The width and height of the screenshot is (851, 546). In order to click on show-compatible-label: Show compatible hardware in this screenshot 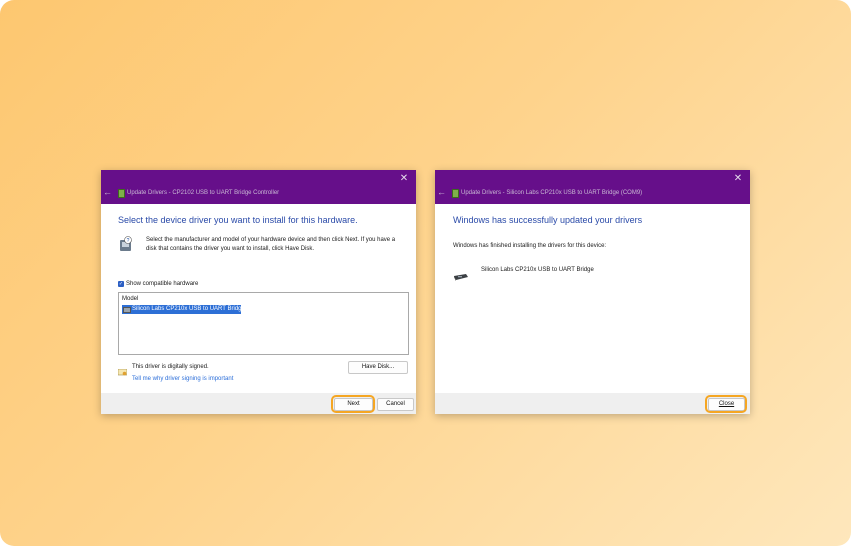, I will do `click(162, 284)`.